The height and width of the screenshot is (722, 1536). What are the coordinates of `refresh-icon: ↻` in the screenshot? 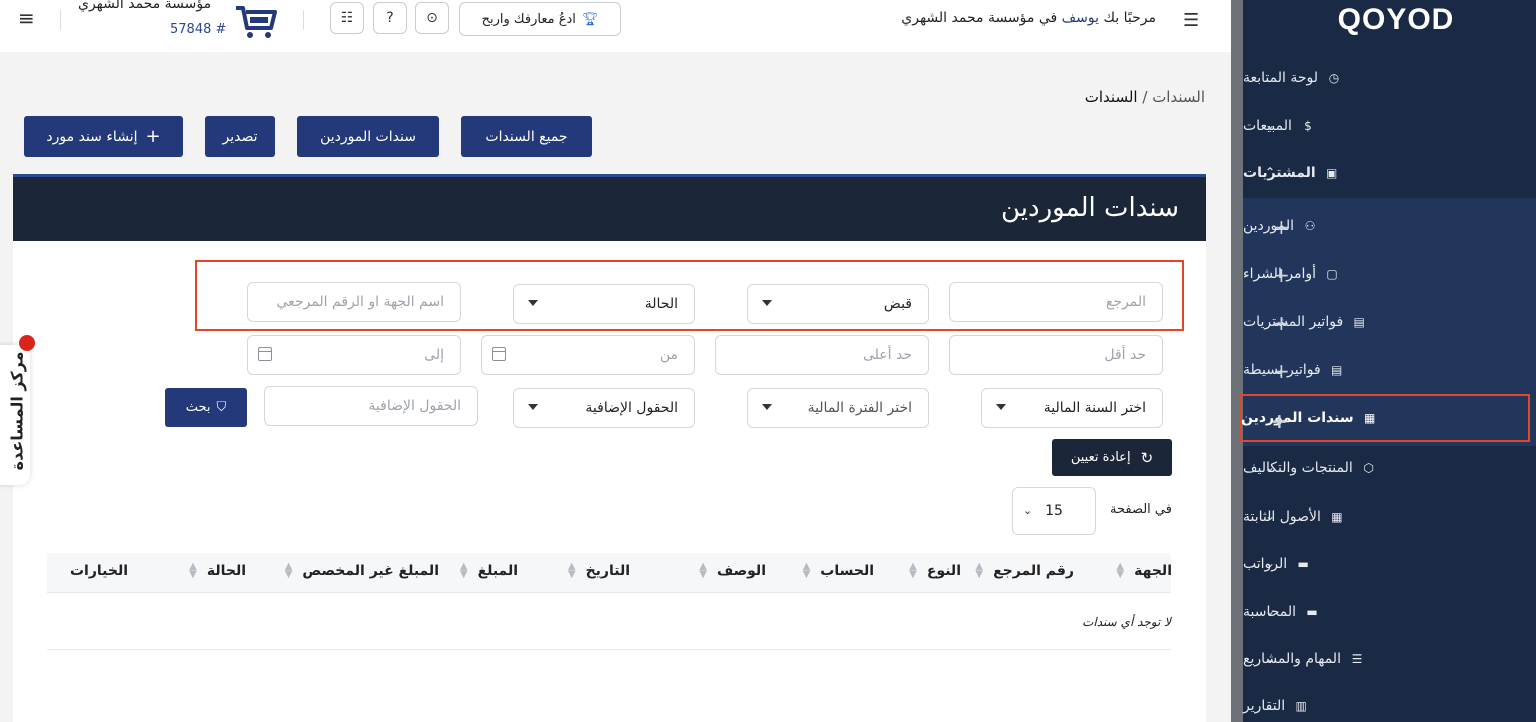 It's located at (1147, 457).